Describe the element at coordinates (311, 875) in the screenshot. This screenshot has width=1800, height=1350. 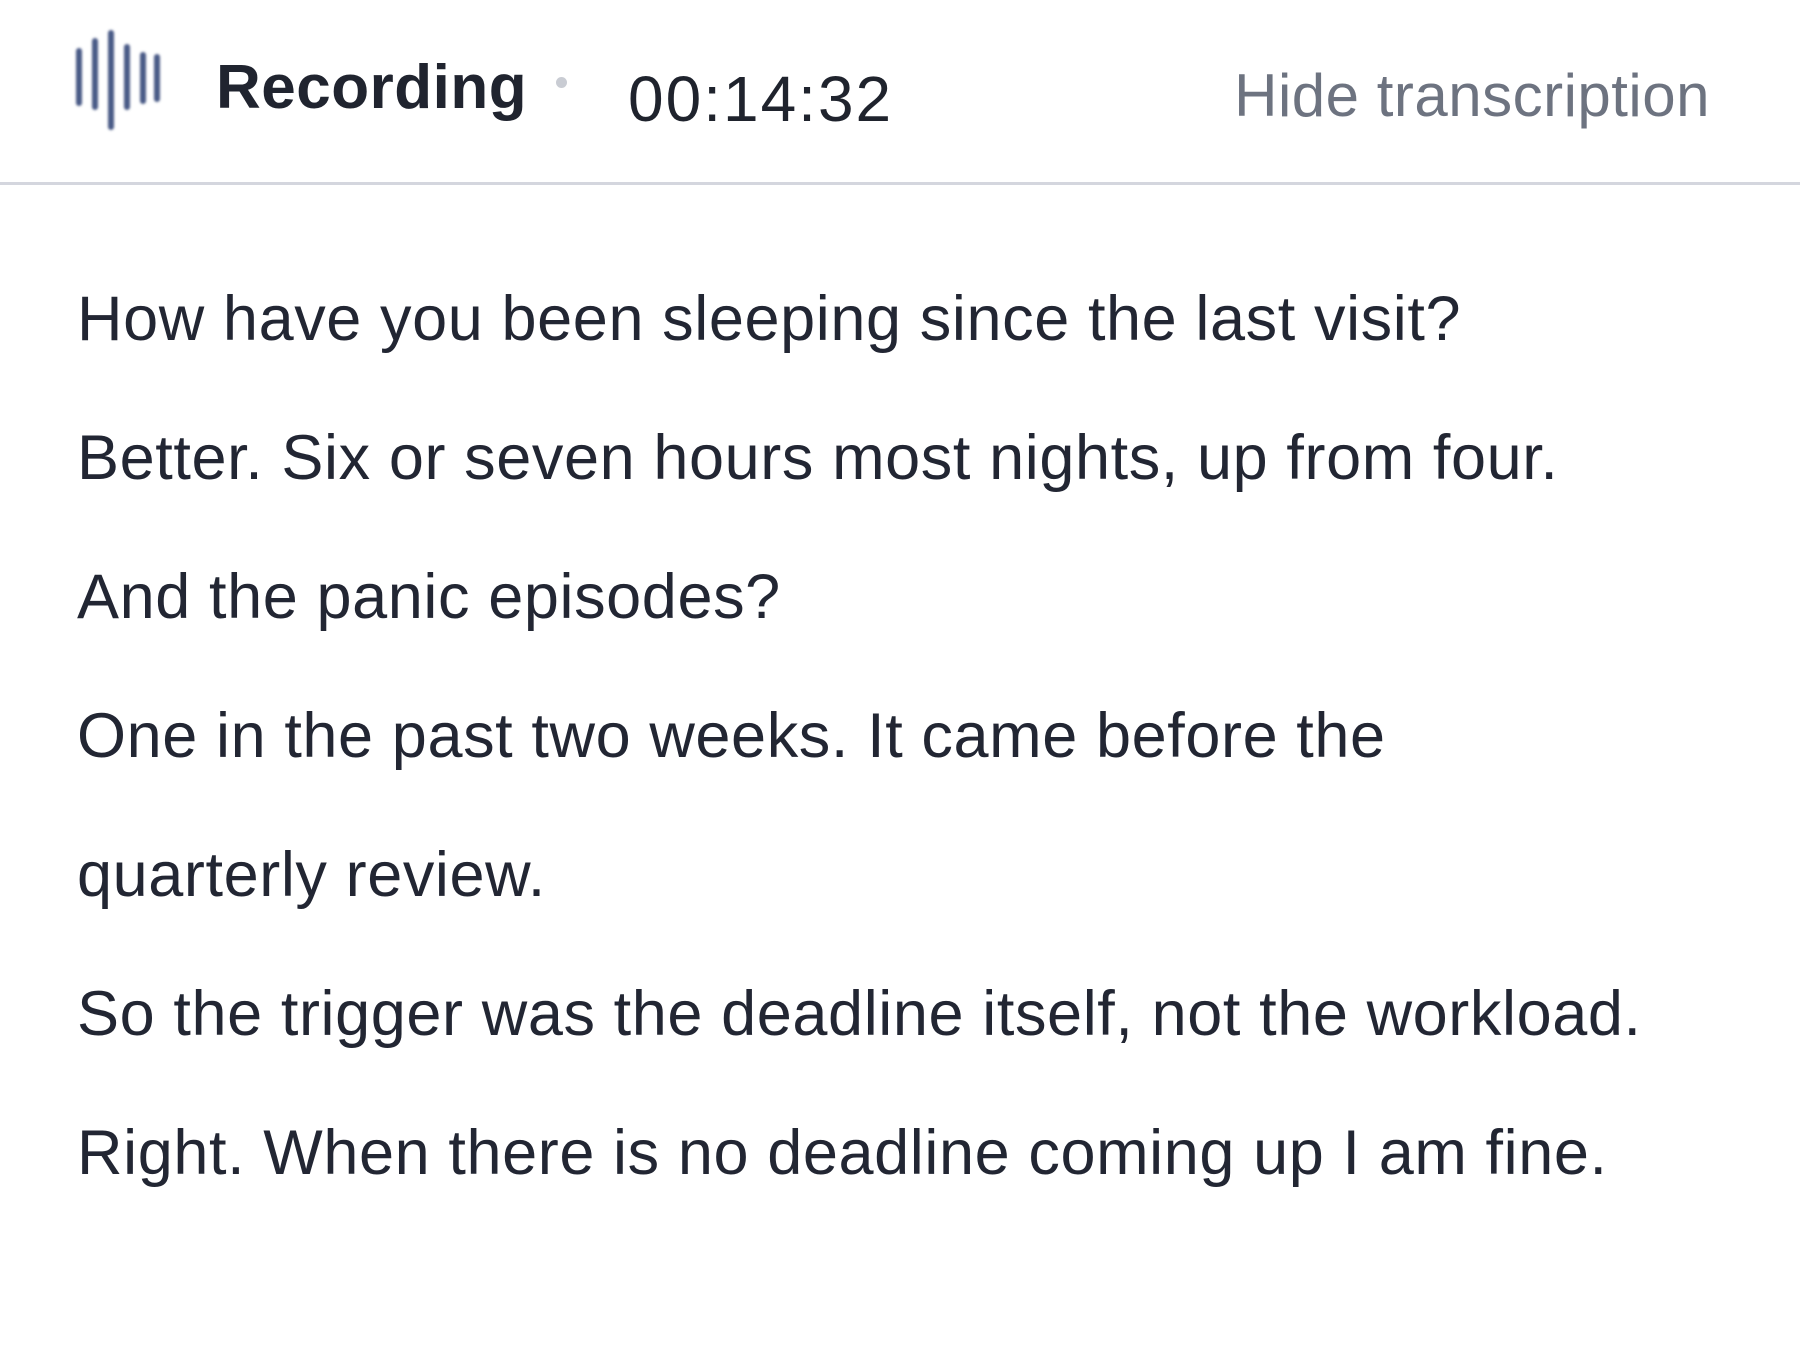
I see `transcript-line: quarterly review.` at that location.